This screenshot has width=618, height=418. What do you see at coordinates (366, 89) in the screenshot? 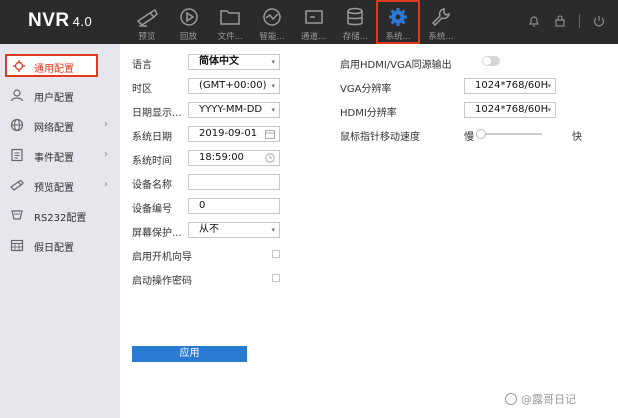
I see `vga-resolution-label: VGA分辨率` at bounding box center [366, 89].